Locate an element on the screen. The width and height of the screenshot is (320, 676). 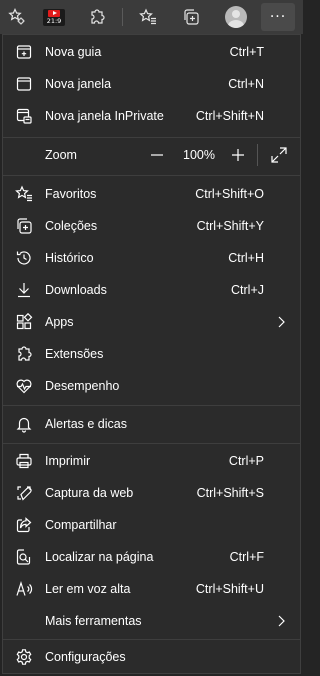
fullscreen-icon is located at coordinates (279, 155).